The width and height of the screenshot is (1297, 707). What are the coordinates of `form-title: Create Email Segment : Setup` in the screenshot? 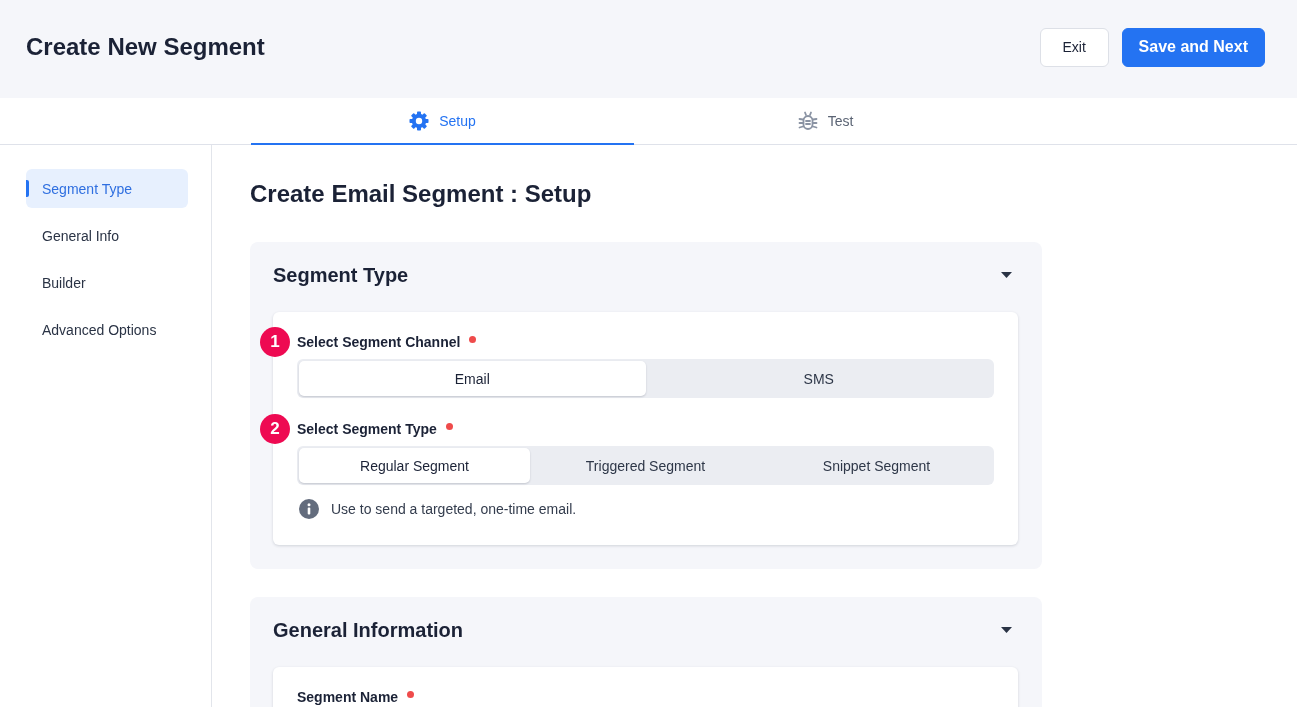 It's located at (421, 194).